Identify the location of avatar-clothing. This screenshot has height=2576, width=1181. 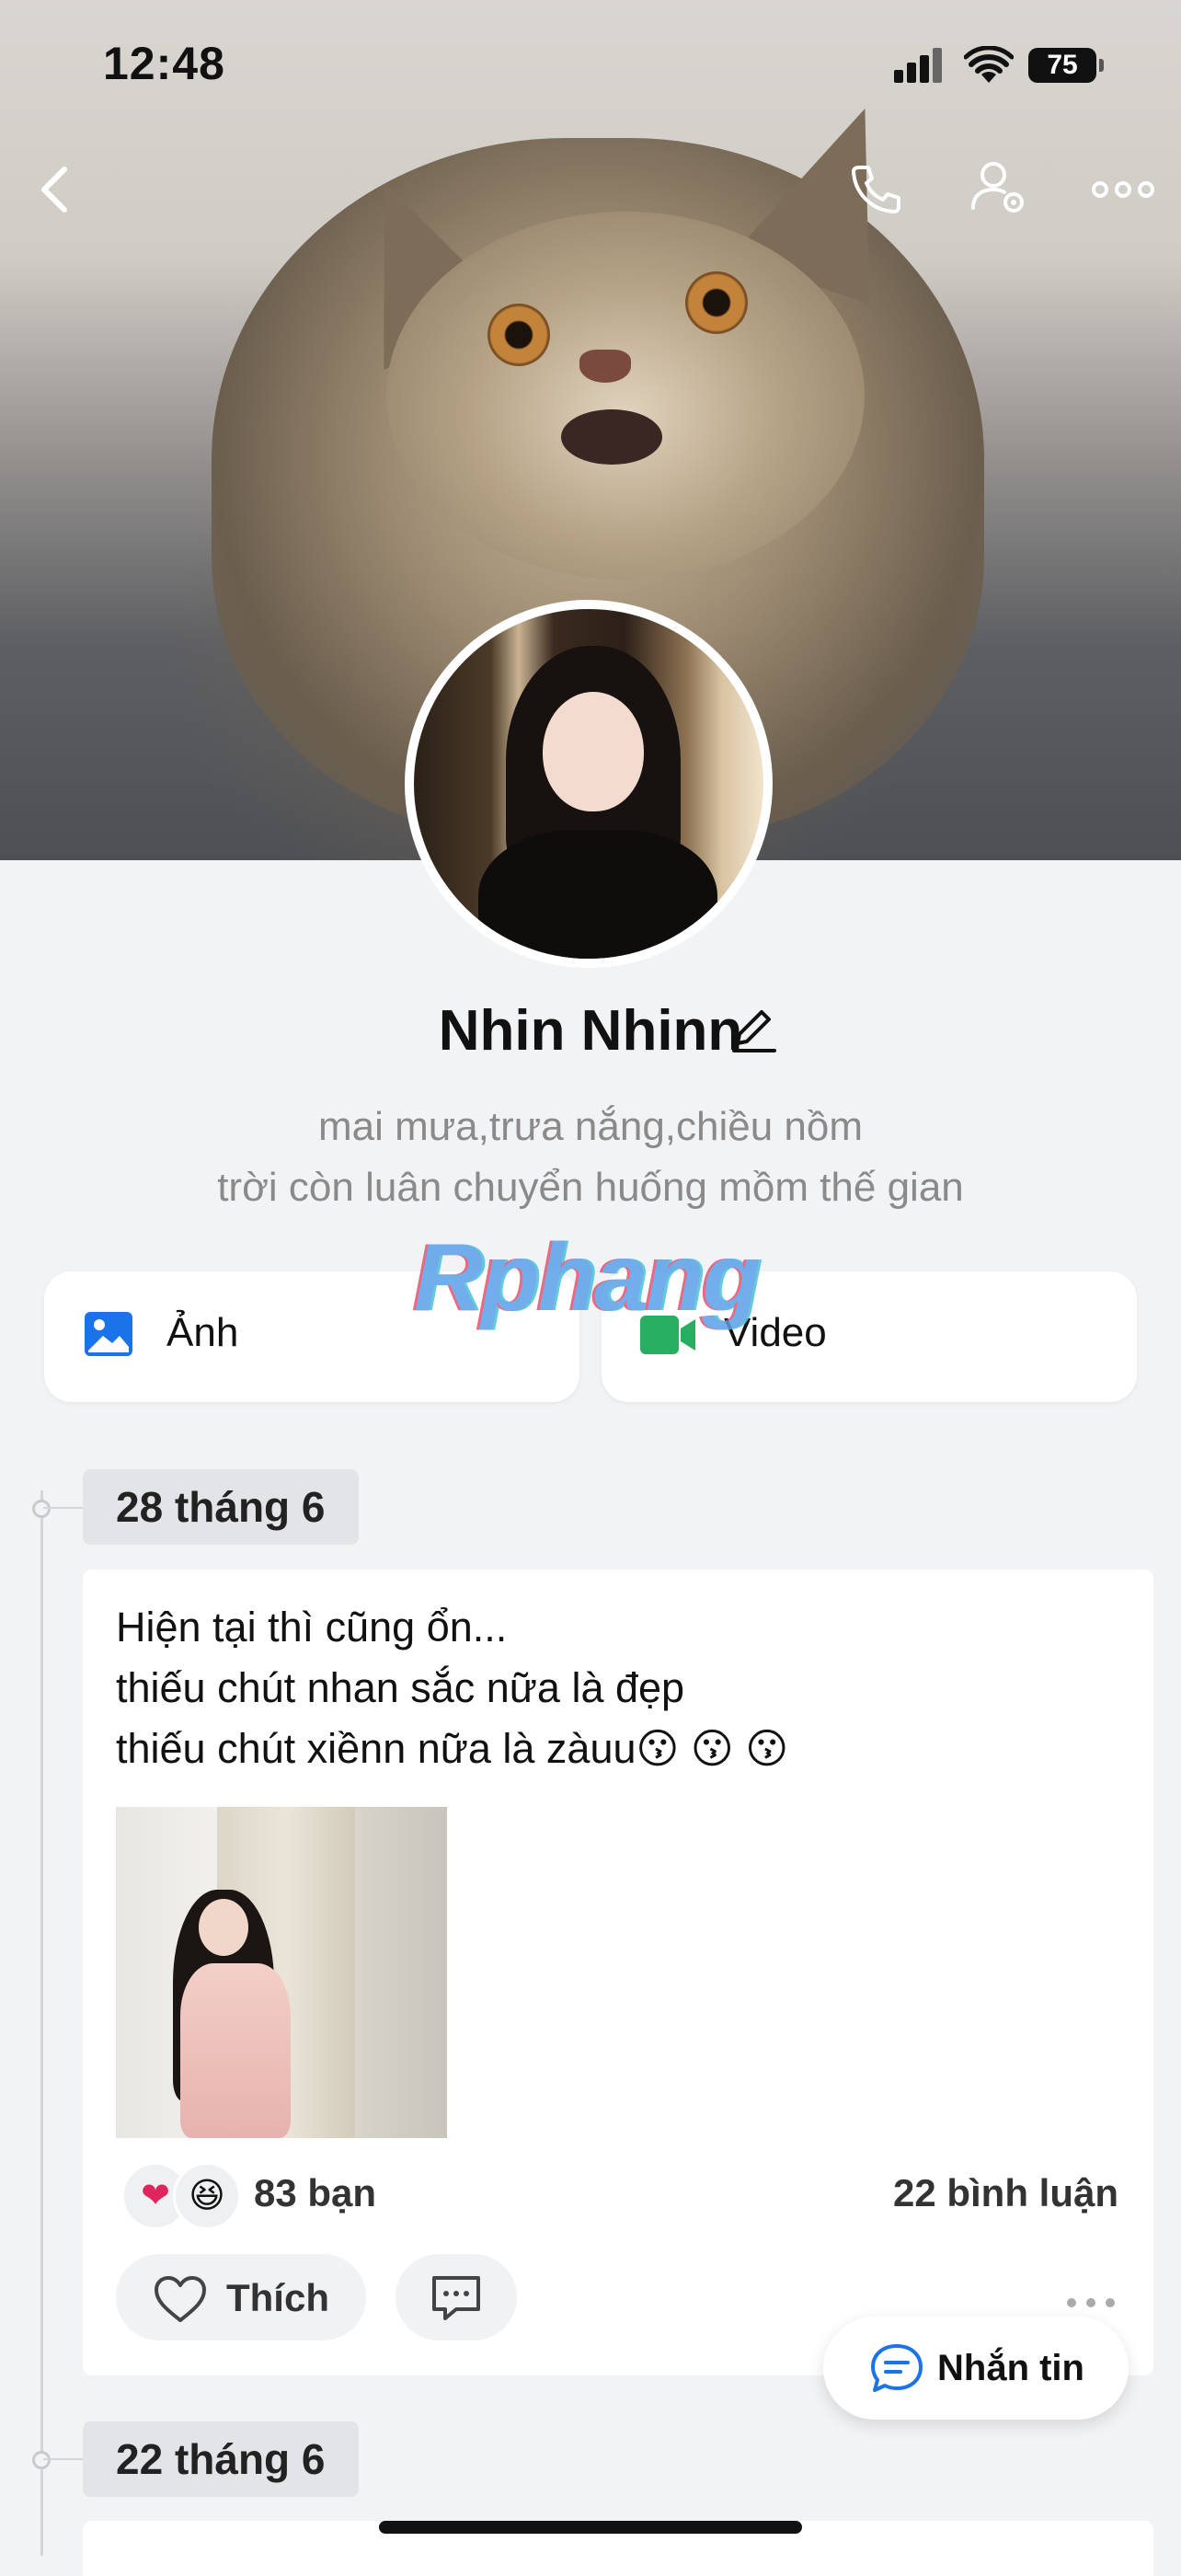
(597, 894).